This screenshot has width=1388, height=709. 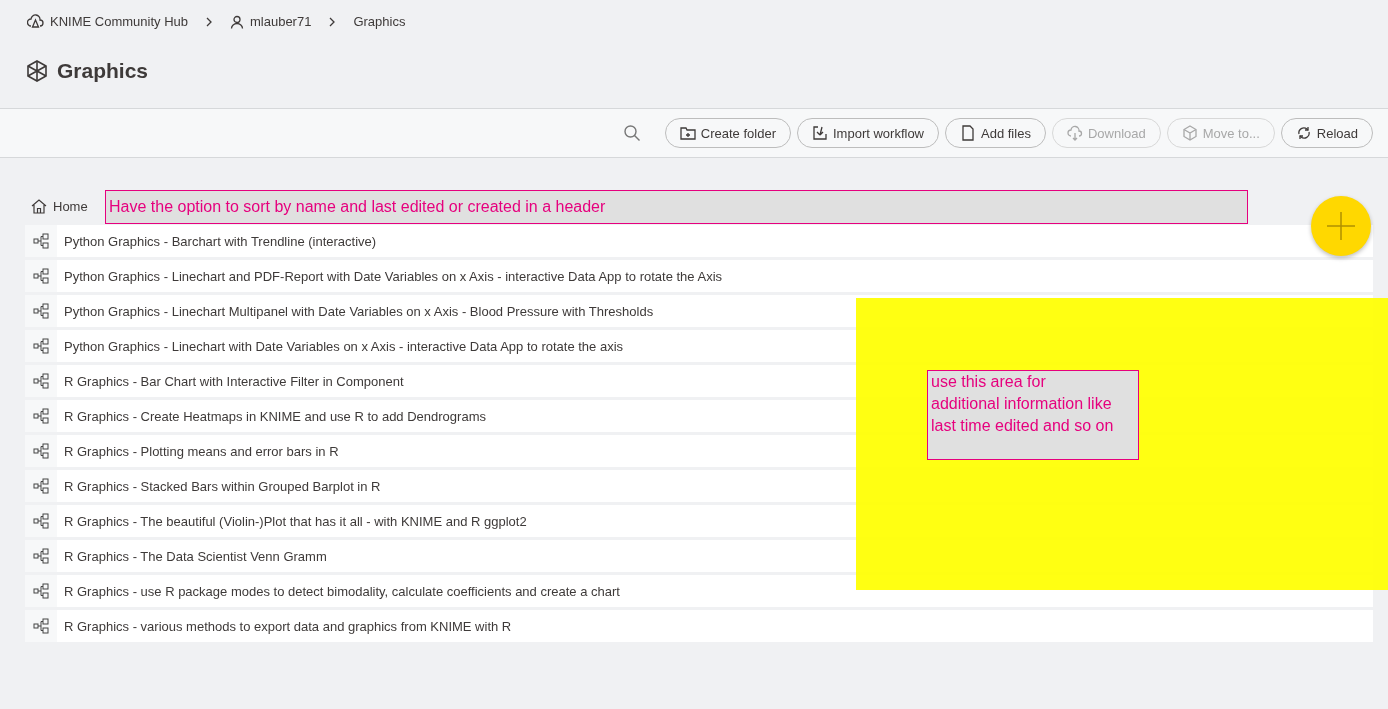 I want to click on page-title: Graphics, so click(x=103, y=71).